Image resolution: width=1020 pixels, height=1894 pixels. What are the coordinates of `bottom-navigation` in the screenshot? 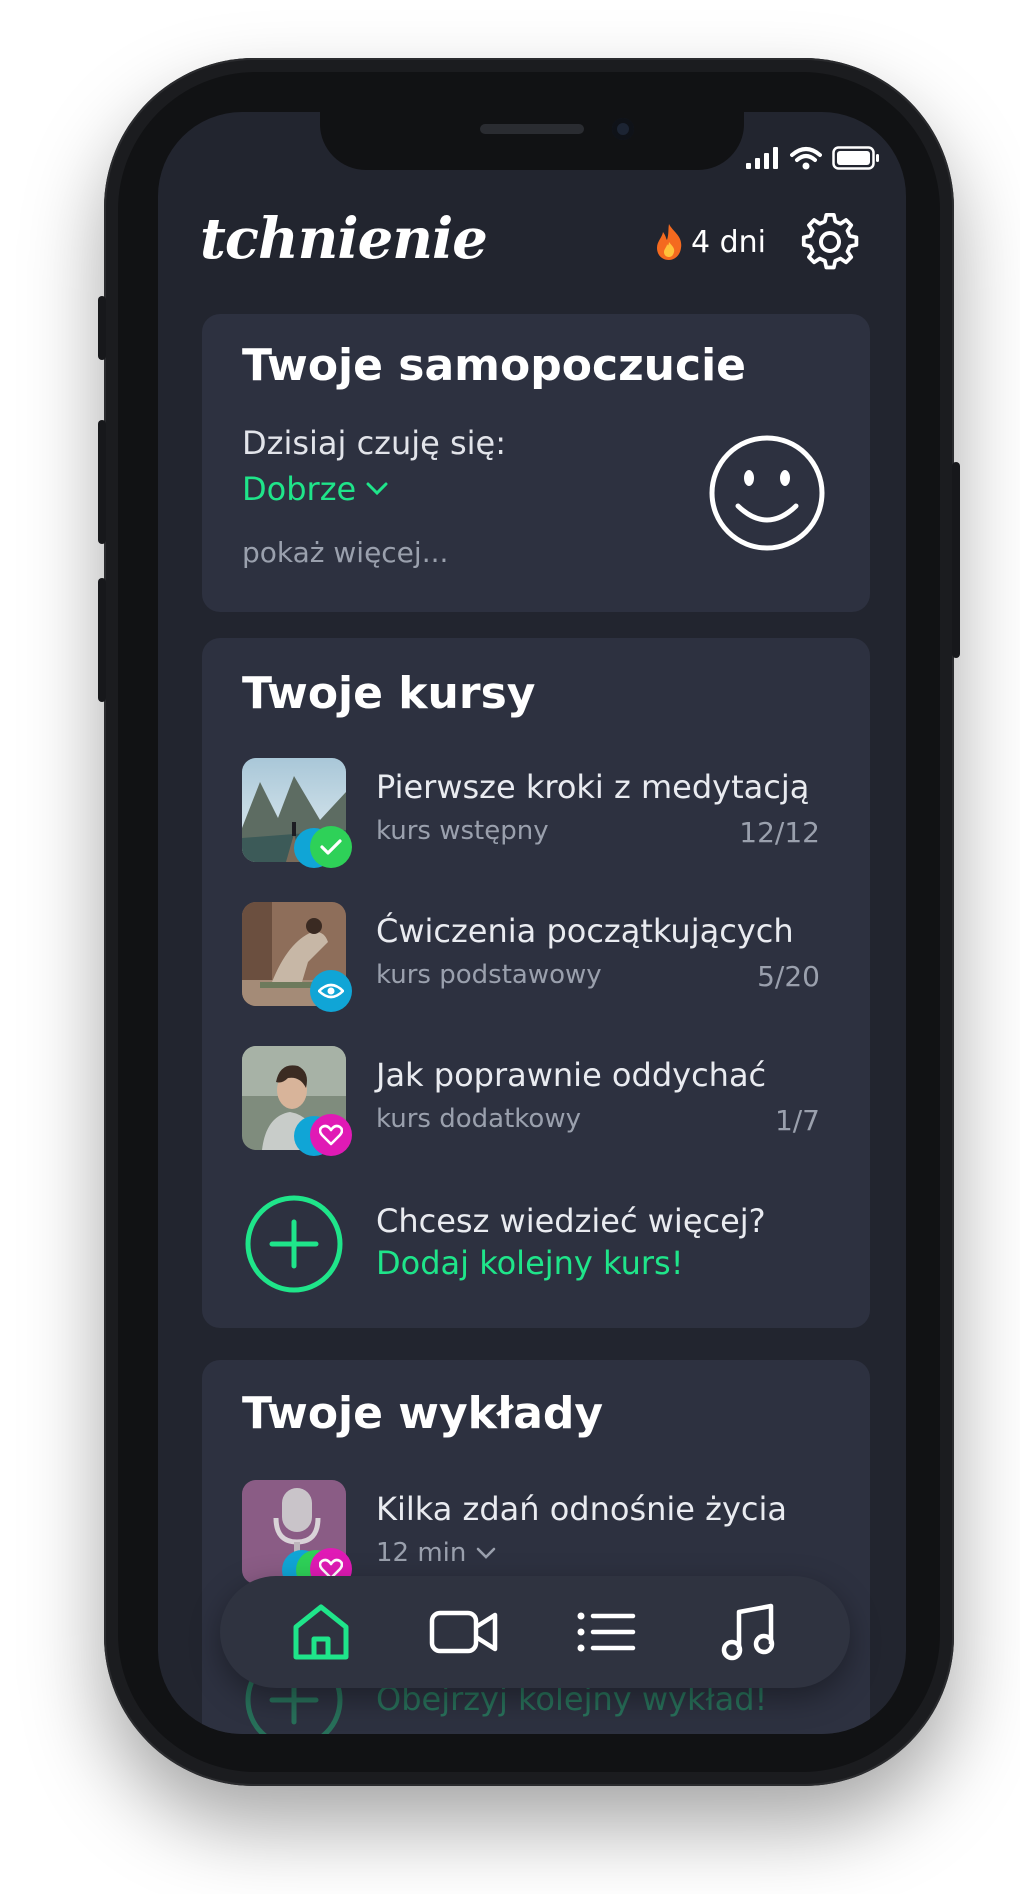 It's located at (535, 1632).